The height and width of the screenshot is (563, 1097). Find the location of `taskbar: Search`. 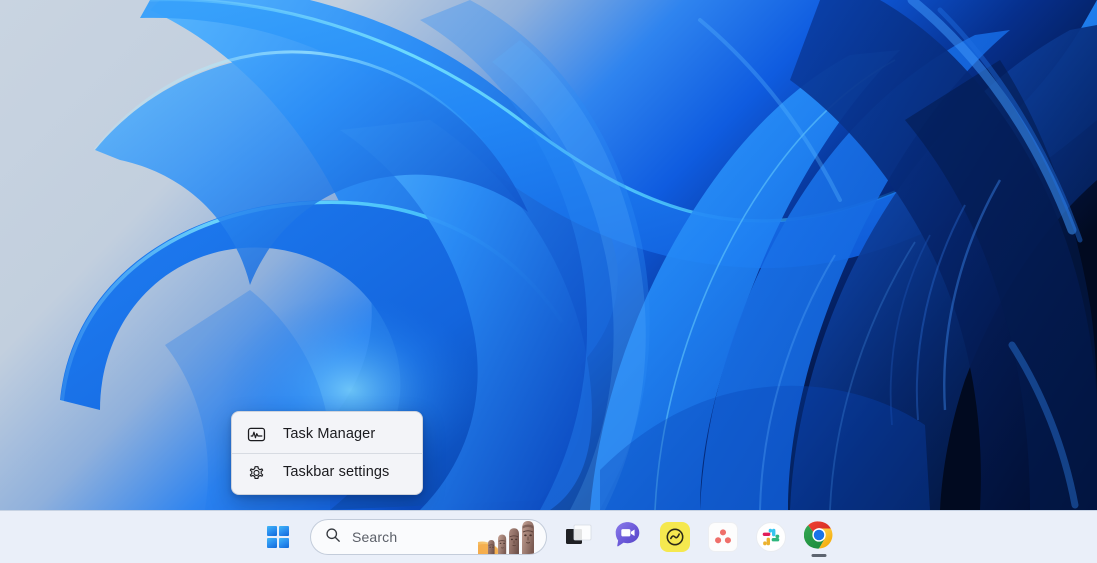

taskbar: Search is located at coordinates (548, 536).